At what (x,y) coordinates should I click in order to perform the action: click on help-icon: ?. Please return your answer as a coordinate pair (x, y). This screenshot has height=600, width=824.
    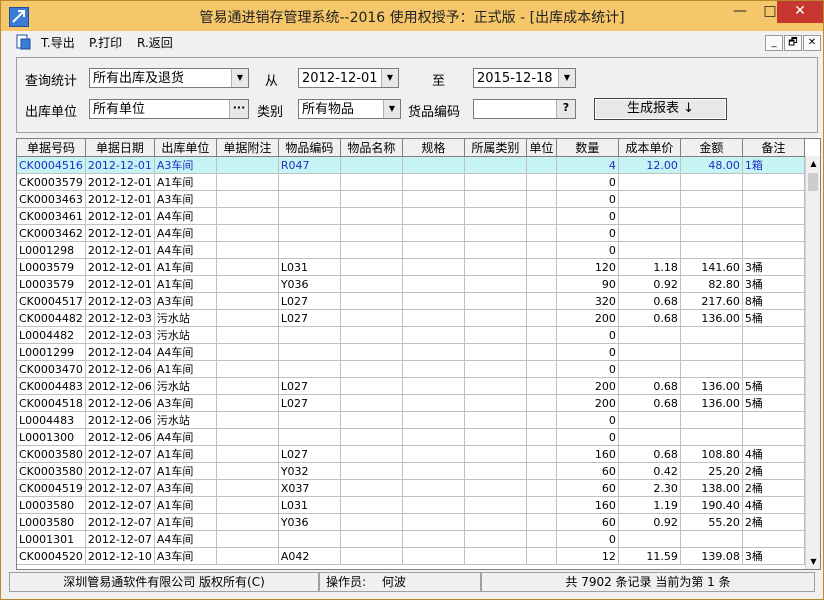
    Looking at the image, I should click on (565, 109).